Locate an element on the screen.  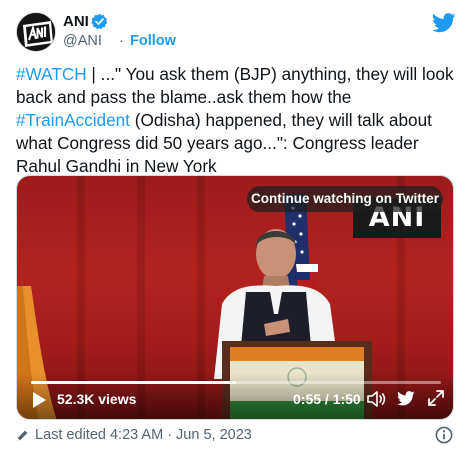
last-edited-timestamp: Last edited 4:23 AM · Jun 5, 2023 is located at coordinates (143, 435).